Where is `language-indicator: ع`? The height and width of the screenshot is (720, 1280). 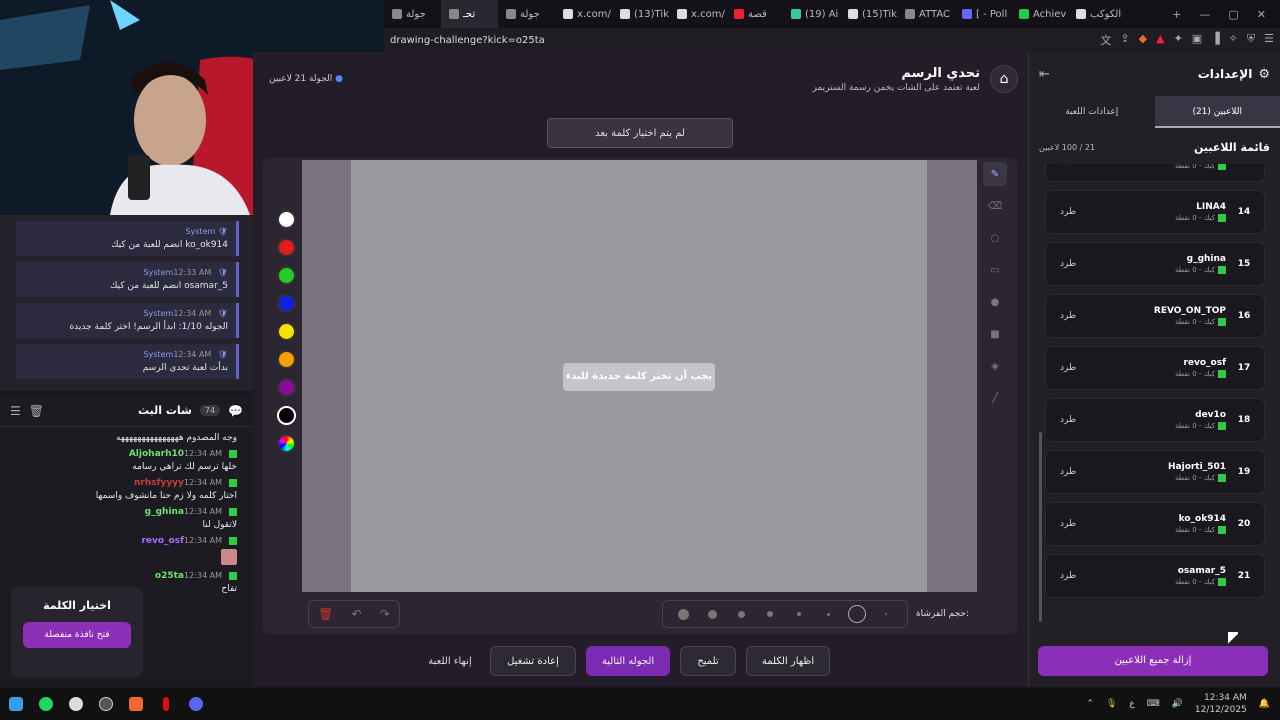
language-indicator: ع is located at coordinates (1131, 704).